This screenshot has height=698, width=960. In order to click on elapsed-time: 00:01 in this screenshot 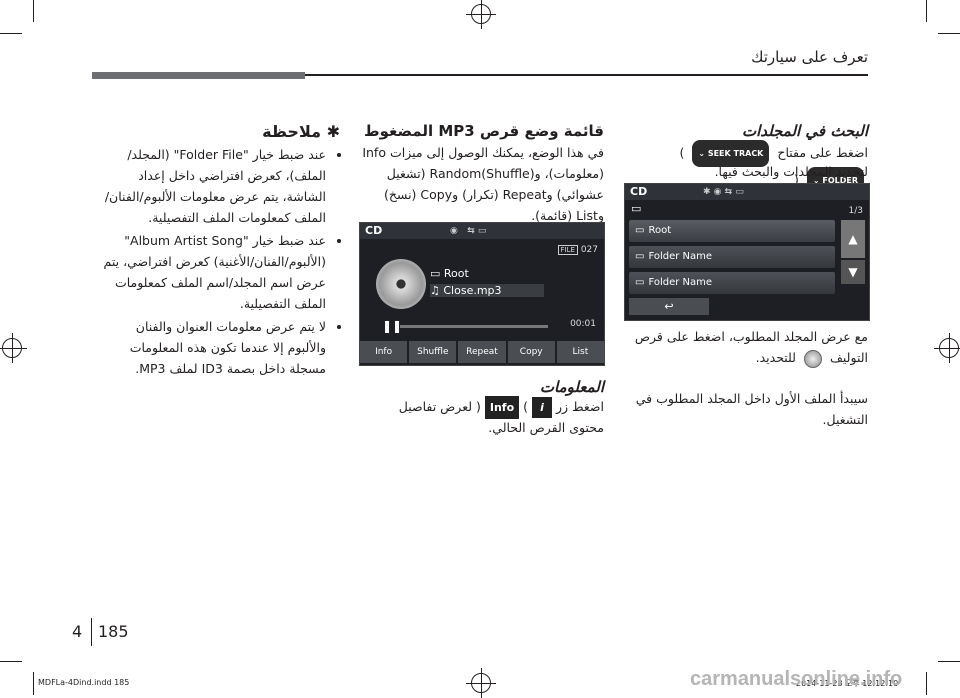, I will do `click(583, 324)`.